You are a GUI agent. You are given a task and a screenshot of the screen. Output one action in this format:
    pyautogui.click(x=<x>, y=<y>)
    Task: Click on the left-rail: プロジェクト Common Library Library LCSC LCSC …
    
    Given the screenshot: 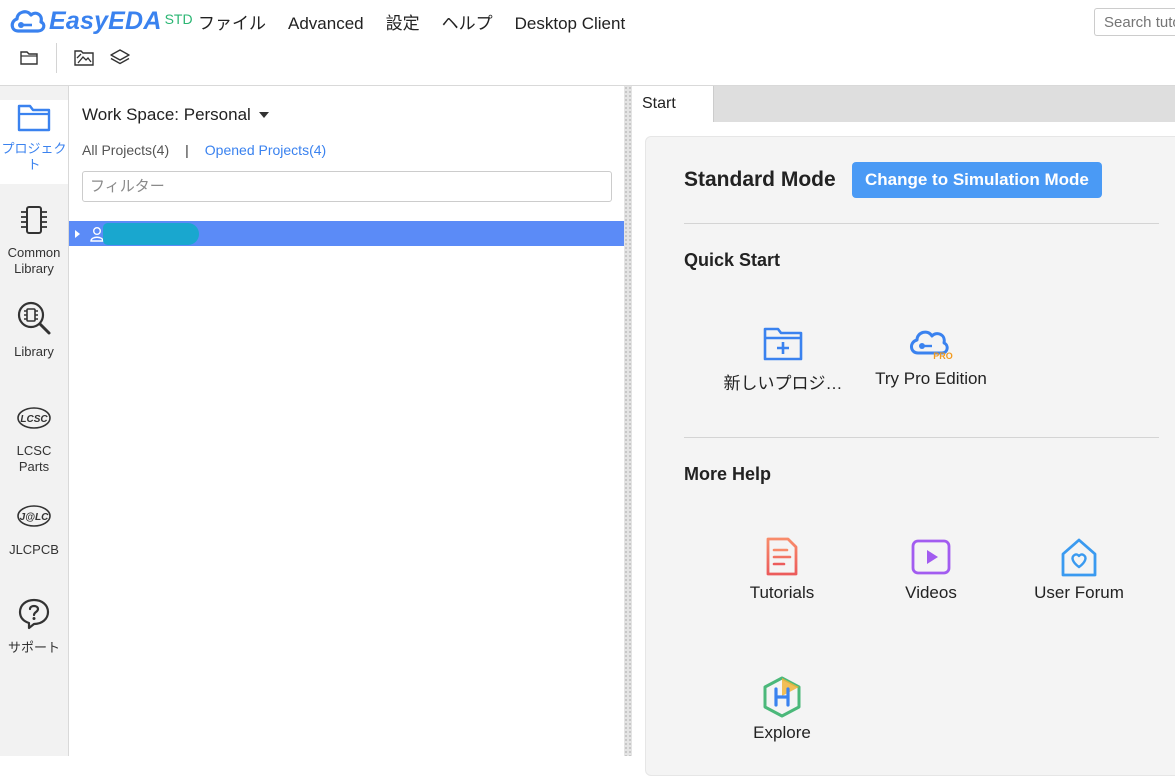 What is the action you would take?
    pyautogui.click(x=34, y=421)
    